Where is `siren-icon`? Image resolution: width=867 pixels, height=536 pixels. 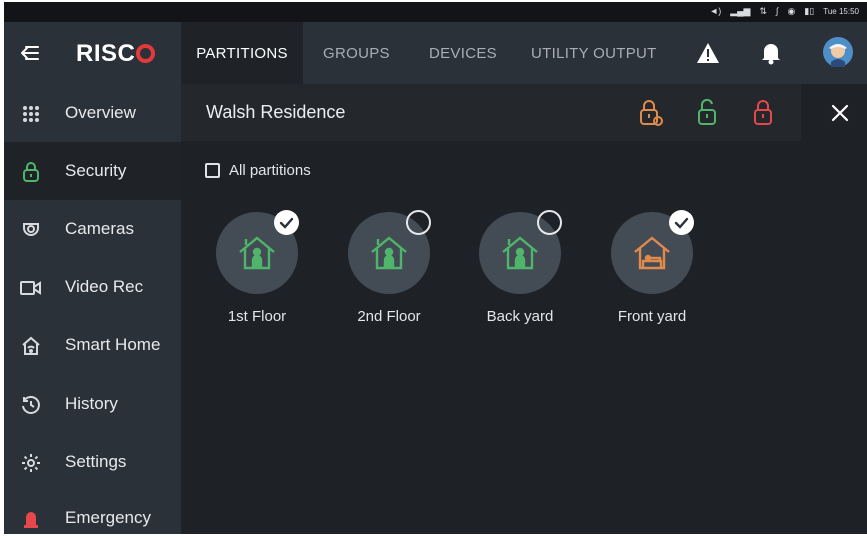 siren-icon is located at coordinates (31, 519).